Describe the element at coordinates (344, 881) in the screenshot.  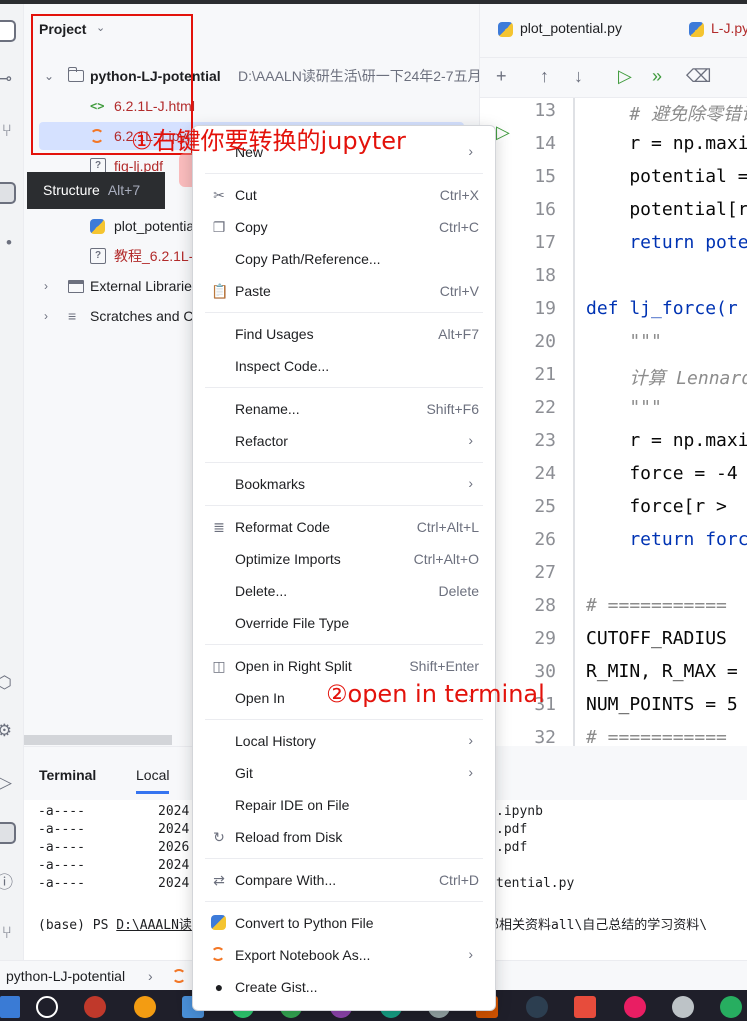
I see `menu-item-compare-with: ⇄ Compare With... Ctrl+D` at that location.